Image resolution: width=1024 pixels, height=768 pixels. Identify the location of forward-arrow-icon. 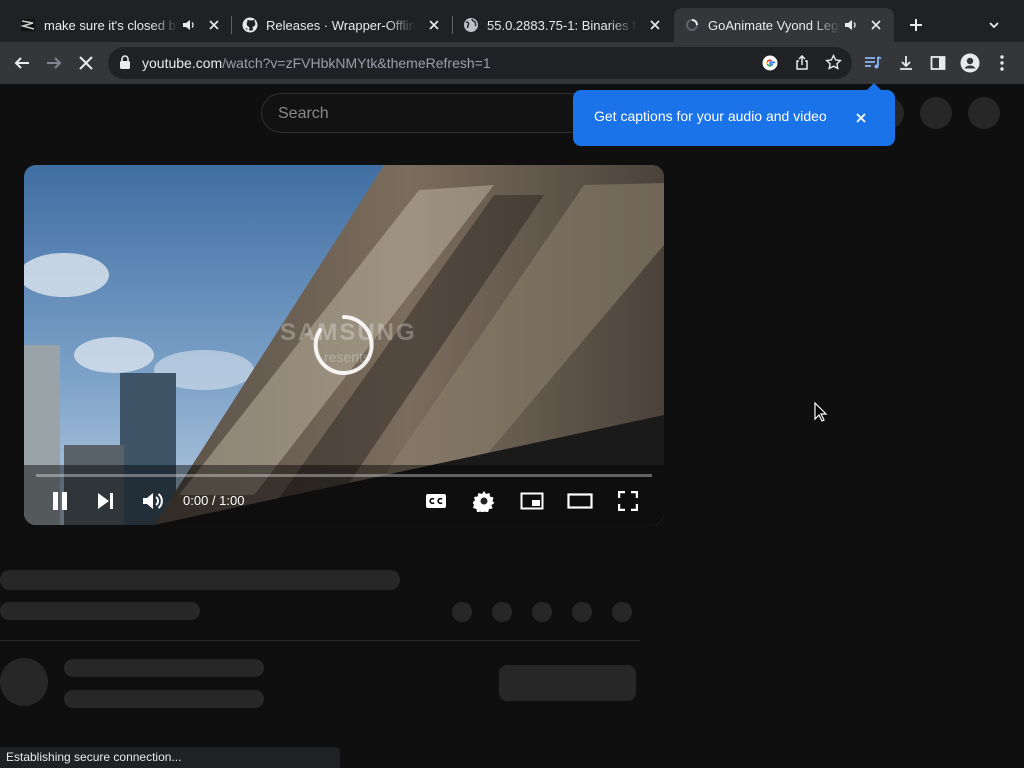
(54, 63).